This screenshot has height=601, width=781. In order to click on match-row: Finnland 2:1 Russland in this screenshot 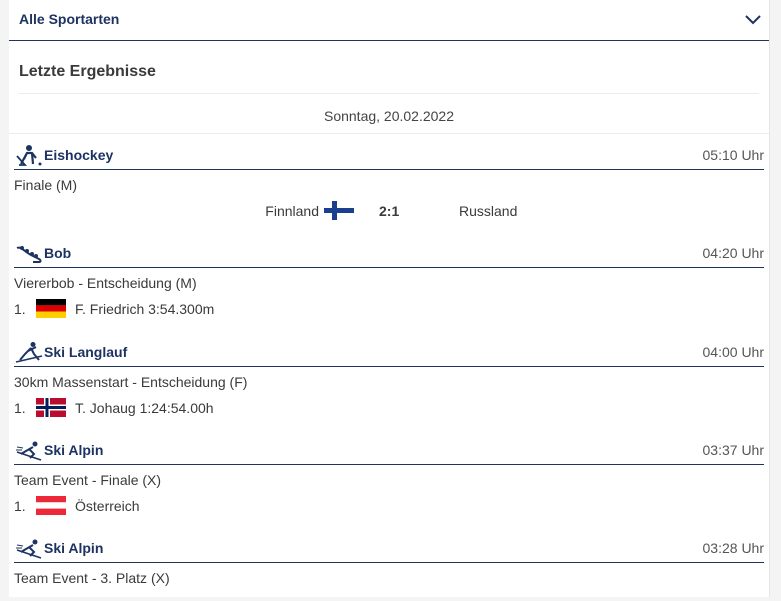, I will do `click(389, 211)`.